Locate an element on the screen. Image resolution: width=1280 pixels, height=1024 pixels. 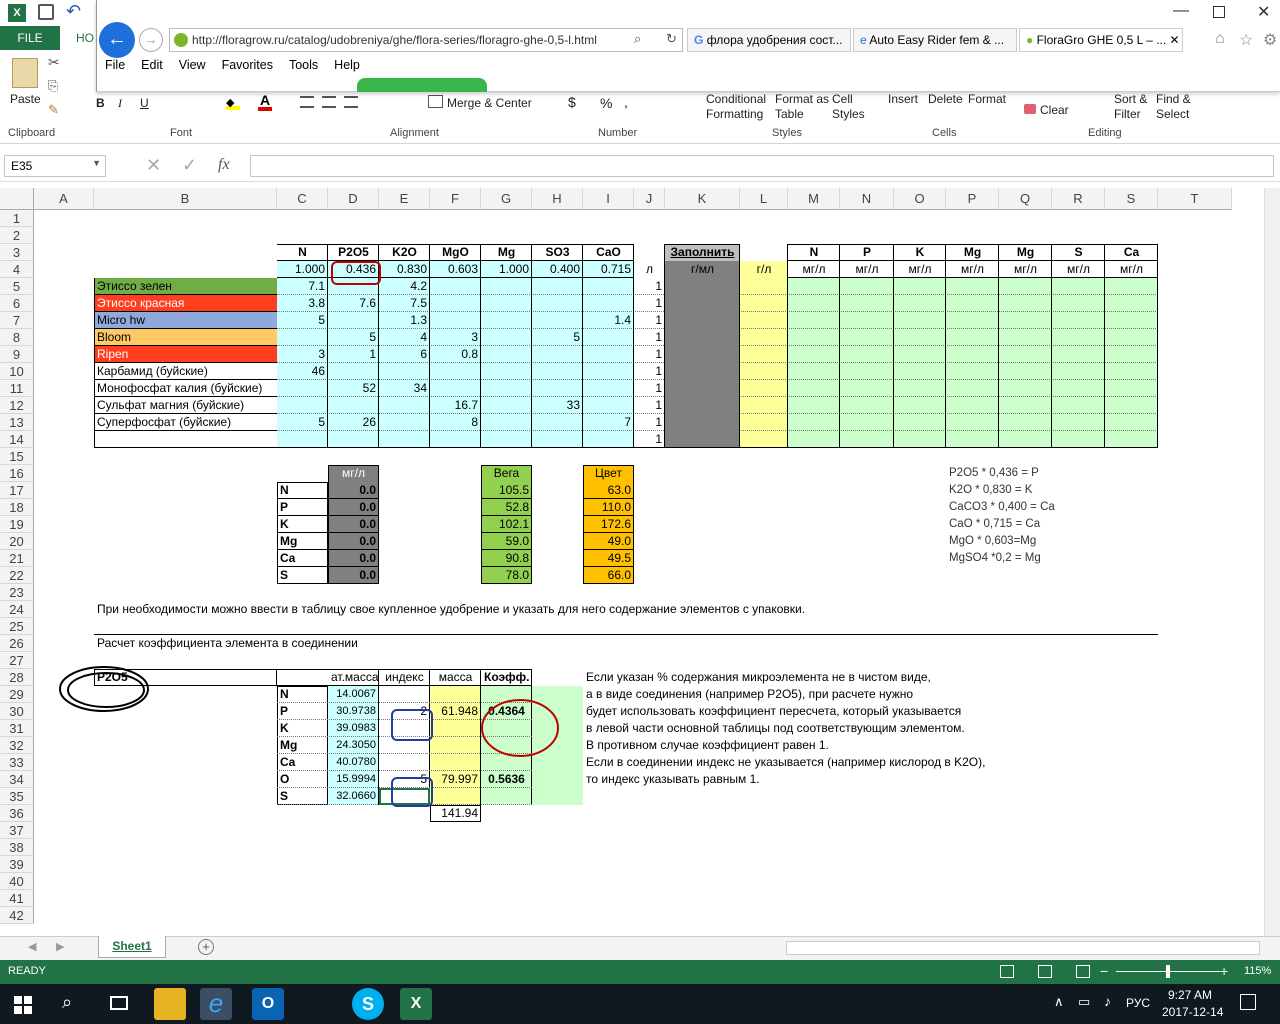
task-view-icon is located at coordinates (119, 1003).